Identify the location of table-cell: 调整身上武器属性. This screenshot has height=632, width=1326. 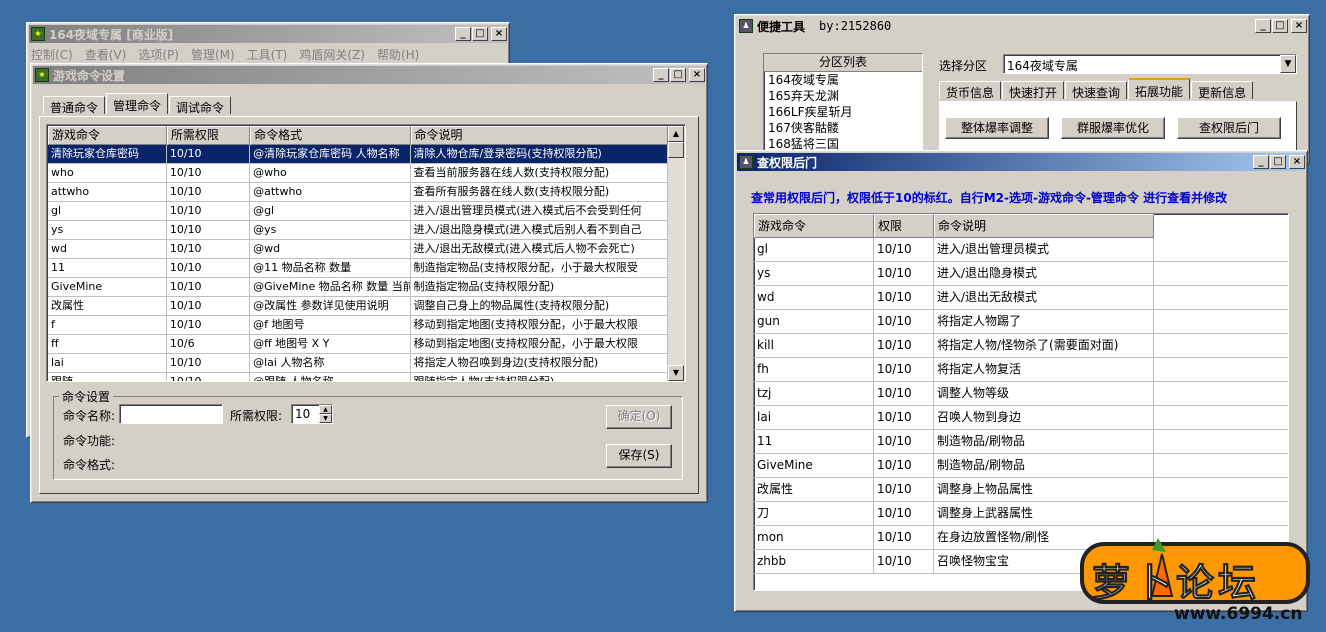
(1044, 513).